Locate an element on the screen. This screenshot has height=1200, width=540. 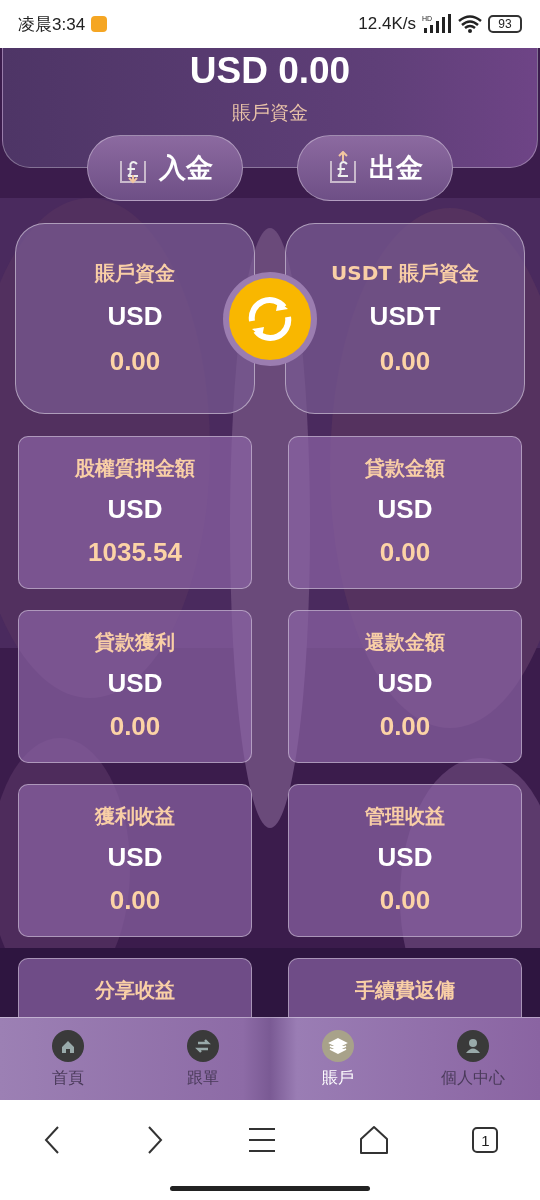
tab-item: 跟單 is located at coordinates (202, 1059).